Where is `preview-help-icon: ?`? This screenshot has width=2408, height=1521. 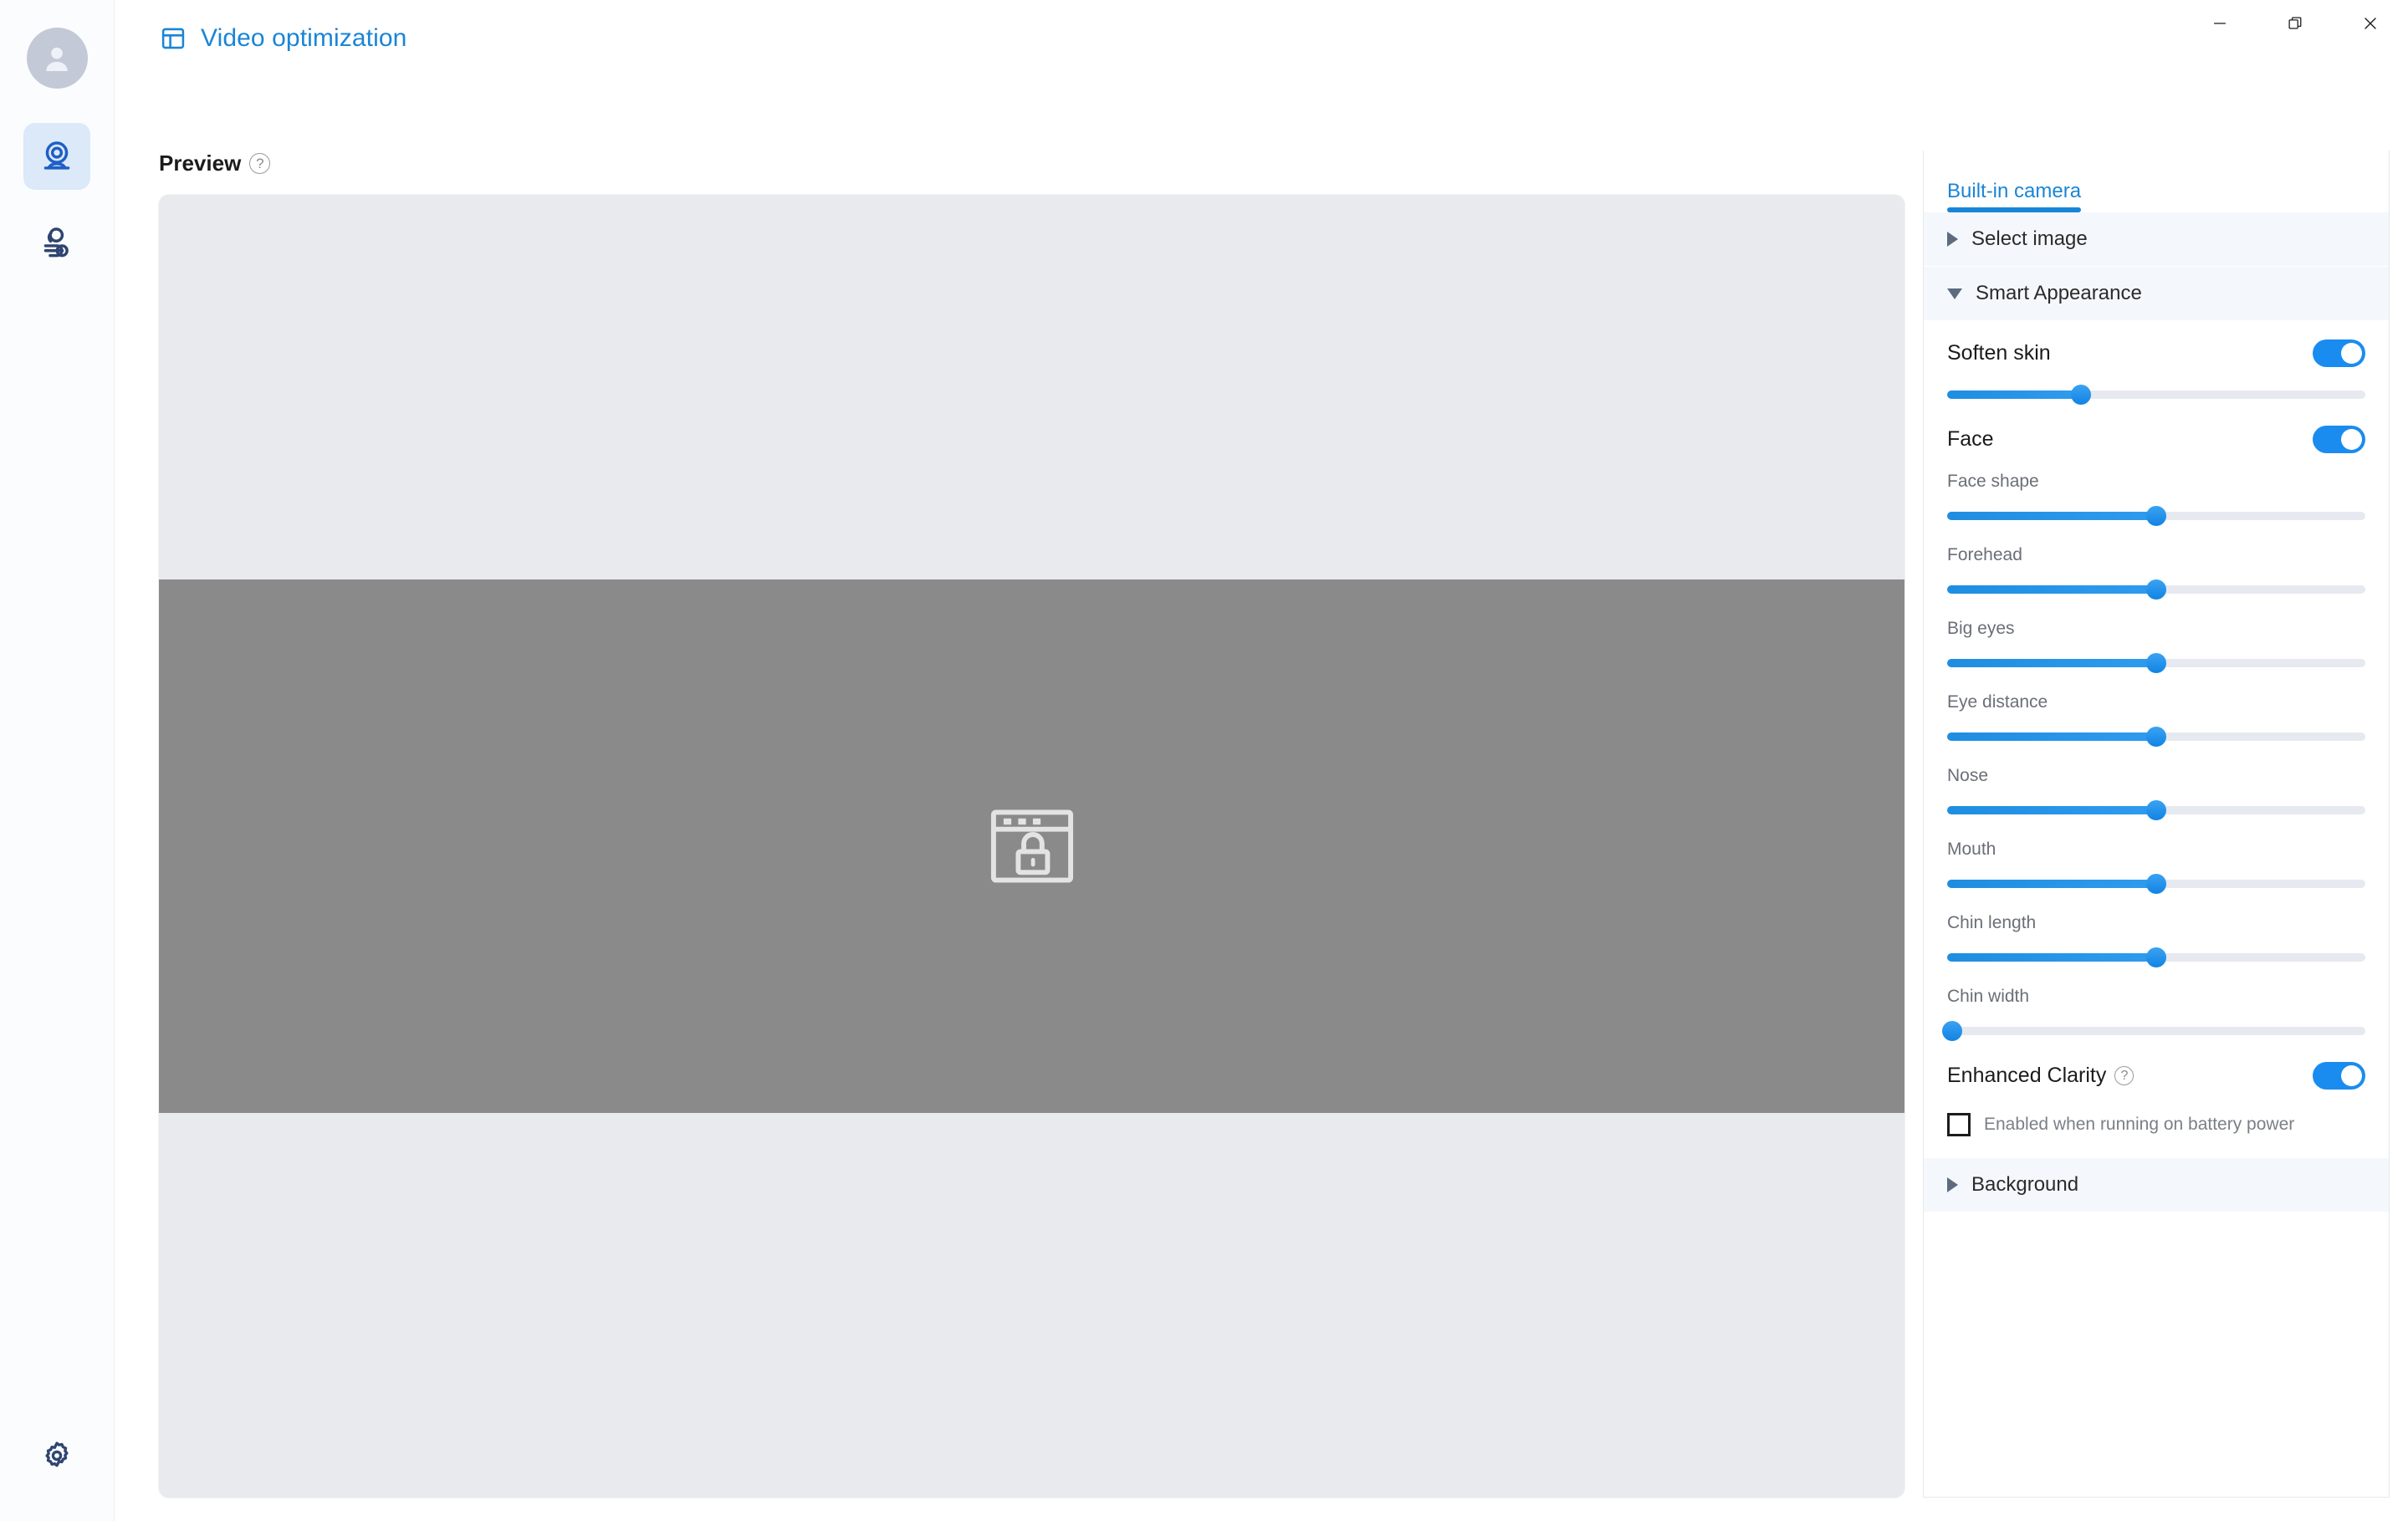 preview-help-icon: ? is located at coordinates (260, 163).